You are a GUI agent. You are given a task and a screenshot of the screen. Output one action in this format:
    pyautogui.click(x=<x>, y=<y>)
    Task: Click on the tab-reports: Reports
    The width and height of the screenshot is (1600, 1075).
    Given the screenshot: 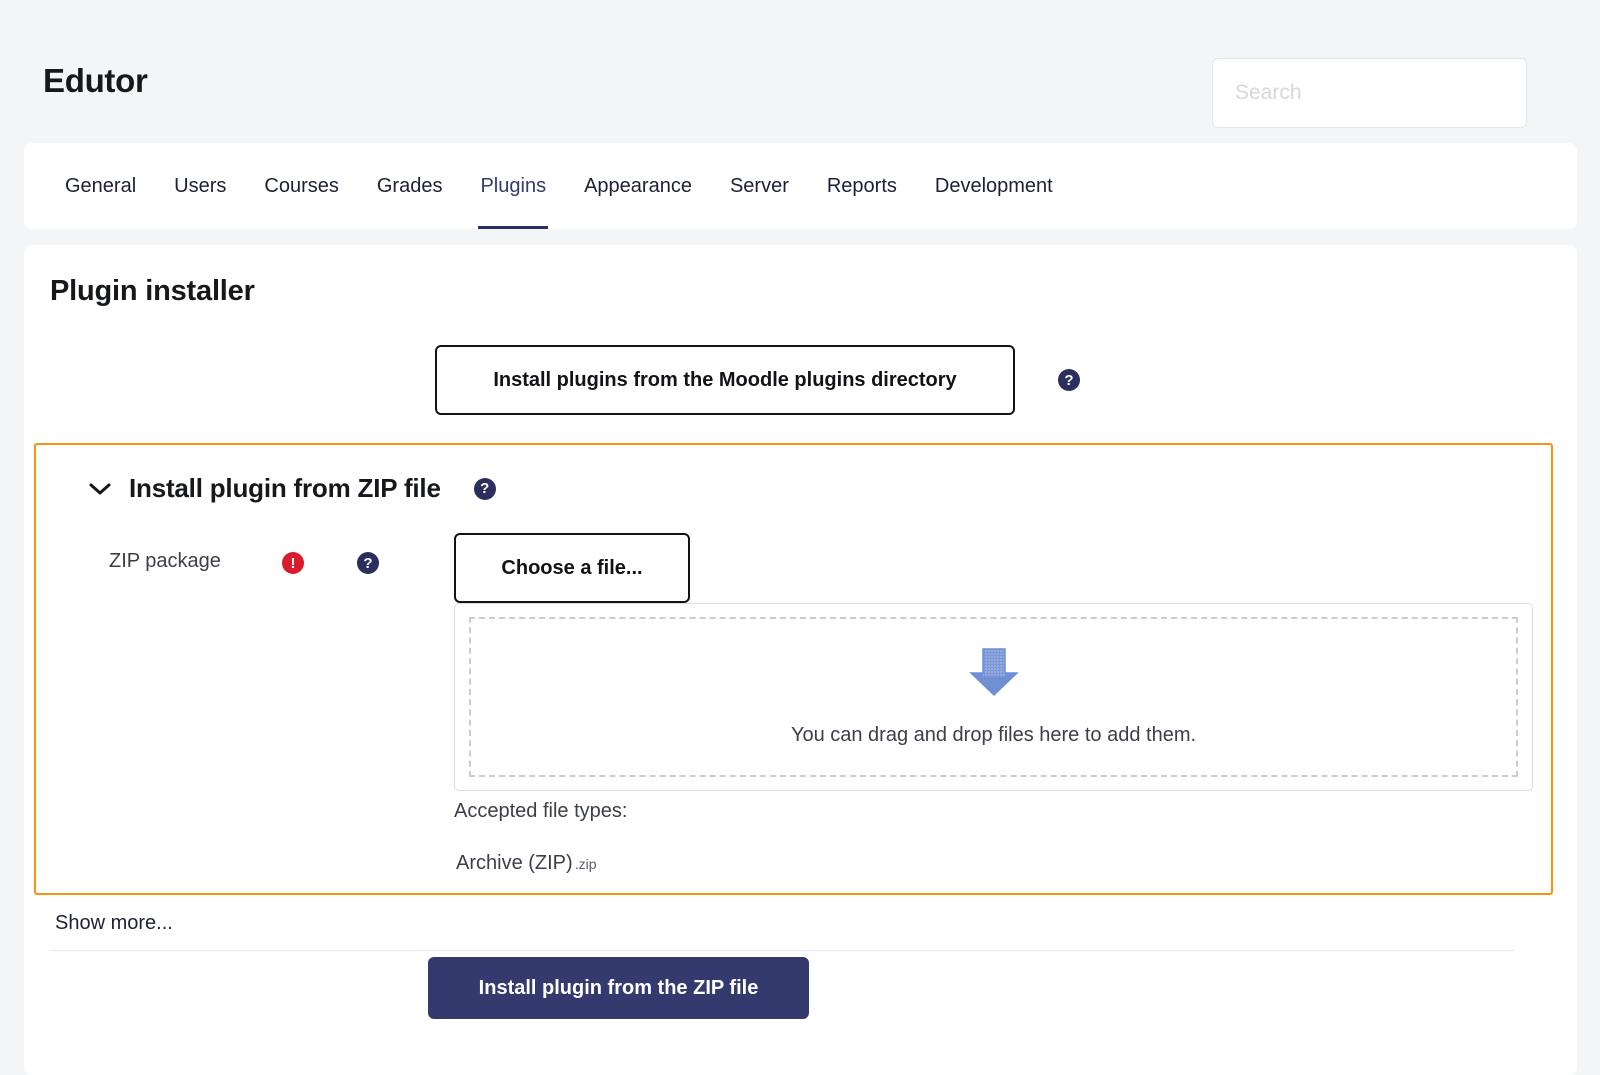 What is the action you would take?
    pyautogui.click(x=862, y=186)
    